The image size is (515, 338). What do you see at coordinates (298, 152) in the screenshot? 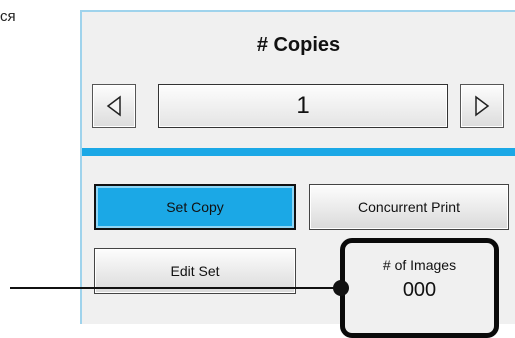
I see `section-divider-bar` at bounding box center [298, 152].